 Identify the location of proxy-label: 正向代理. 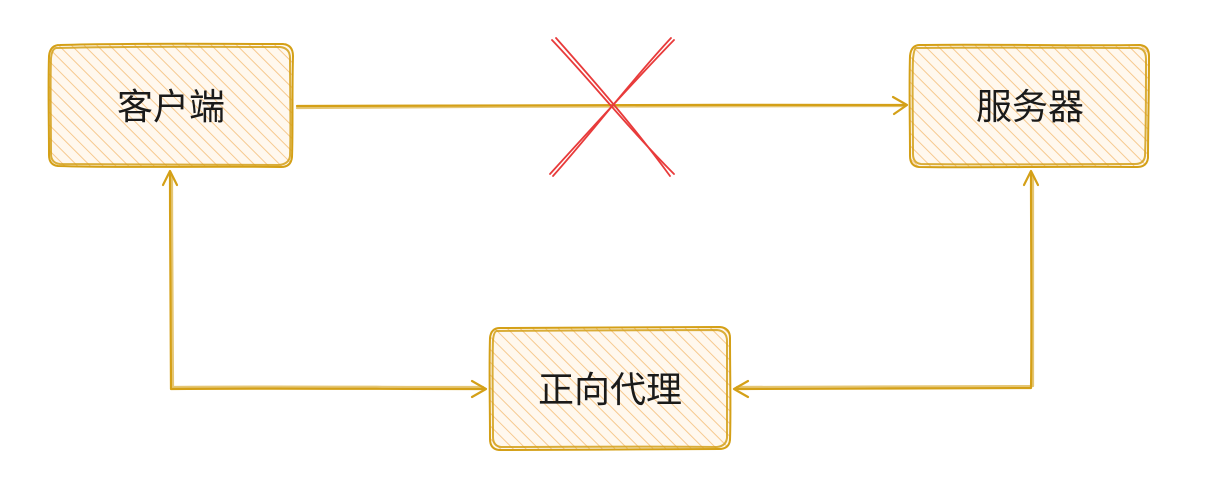
(610, 390).